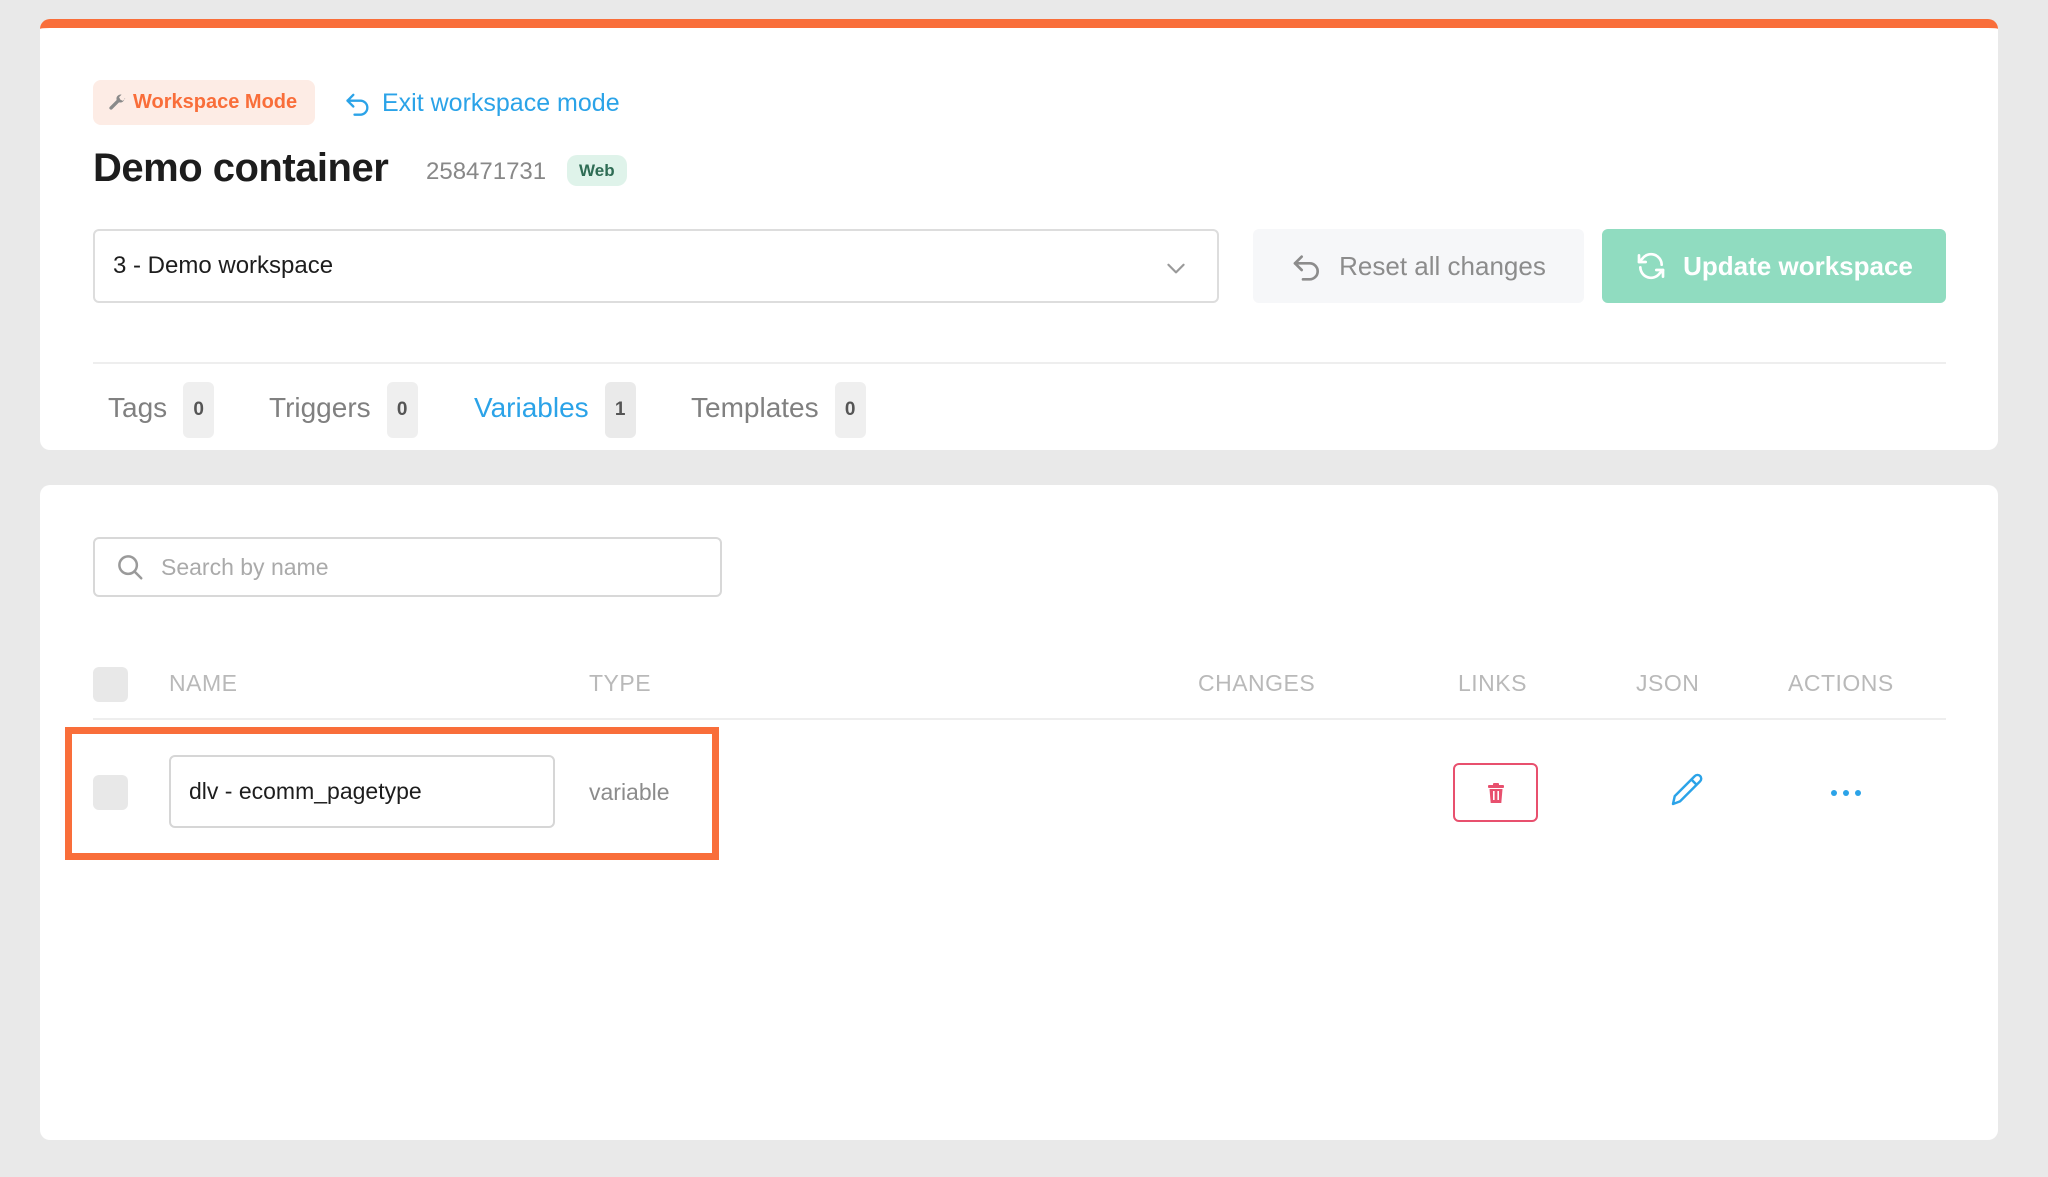 This screenshot has width=2048, height=1177. I want to click on column-header-type: TYPE, so click(620, 683).